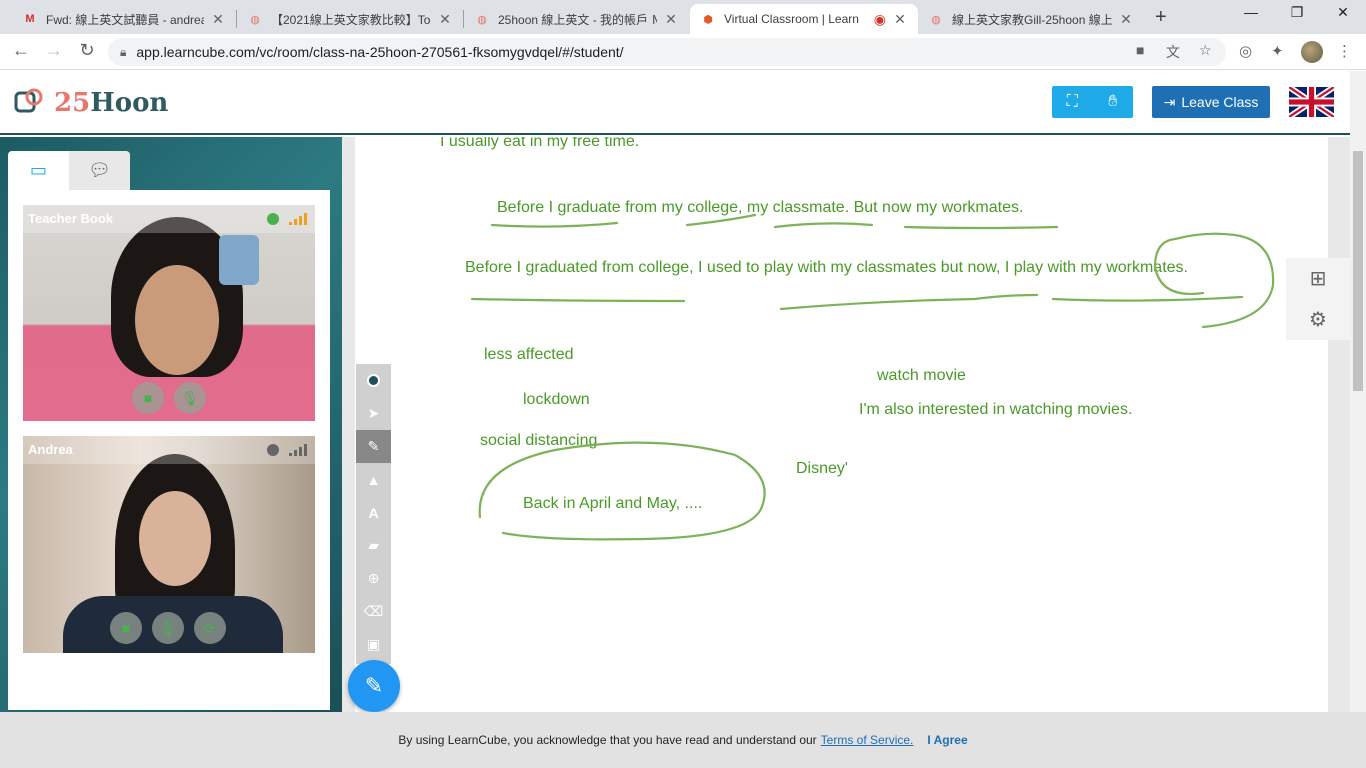 The image size is (1366, 768). I want to click on translate-icon: 文, so click(1173, 52).